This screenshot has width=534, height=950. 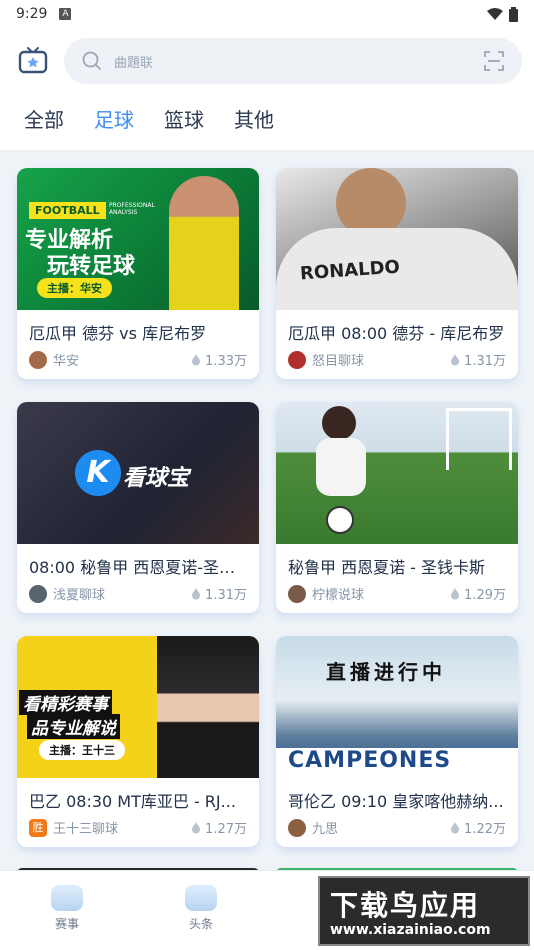 I want to click on watermark-line2: www.xiazainiao.com, so click(x=410, y=930).